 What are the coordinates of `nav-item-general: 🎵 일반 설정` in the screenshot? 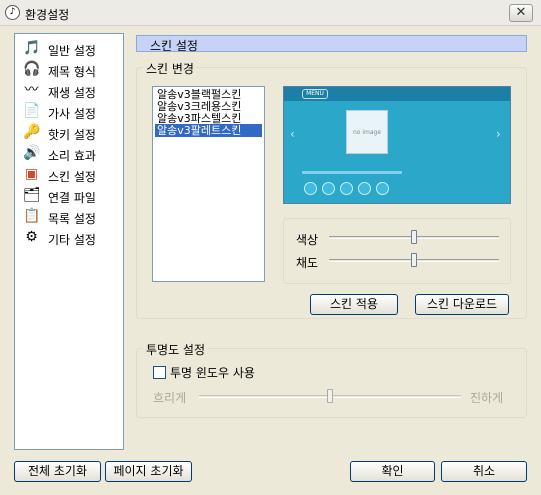 It's located at (71, 49).